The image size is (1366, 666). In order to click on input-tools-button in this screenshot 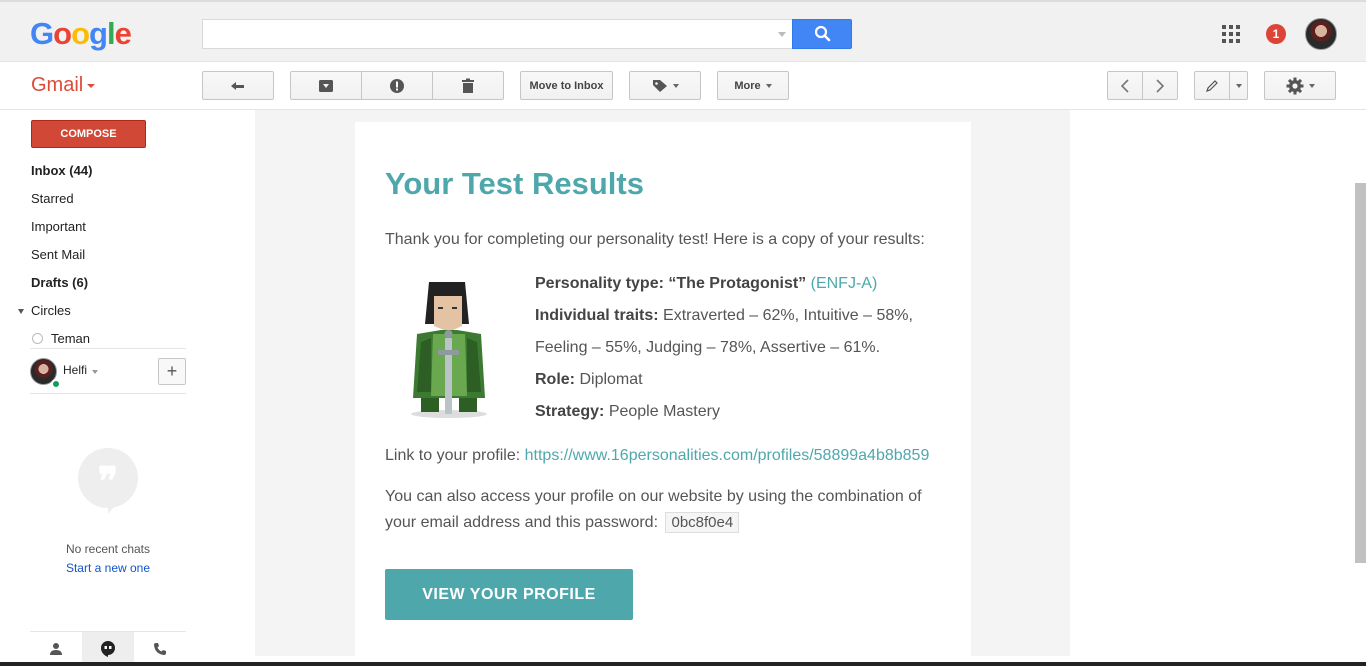, I will do `click(1212, 85)`.